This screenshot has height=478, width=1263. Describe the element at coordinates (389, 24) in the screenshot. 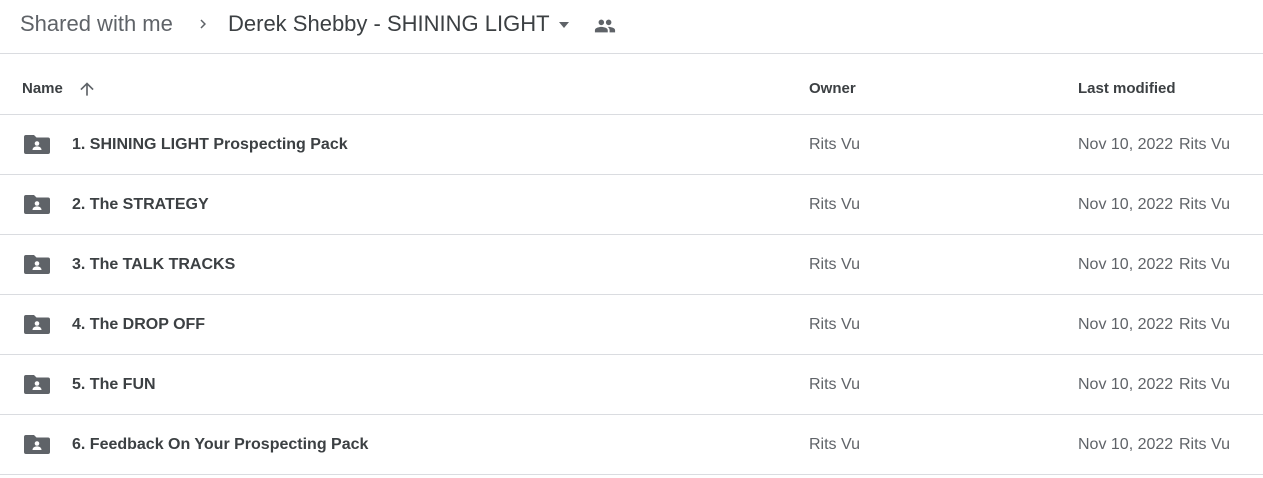

I see `breadcrumb-current-folder: Derek Shebby - SHINING LIGHT` at that location.